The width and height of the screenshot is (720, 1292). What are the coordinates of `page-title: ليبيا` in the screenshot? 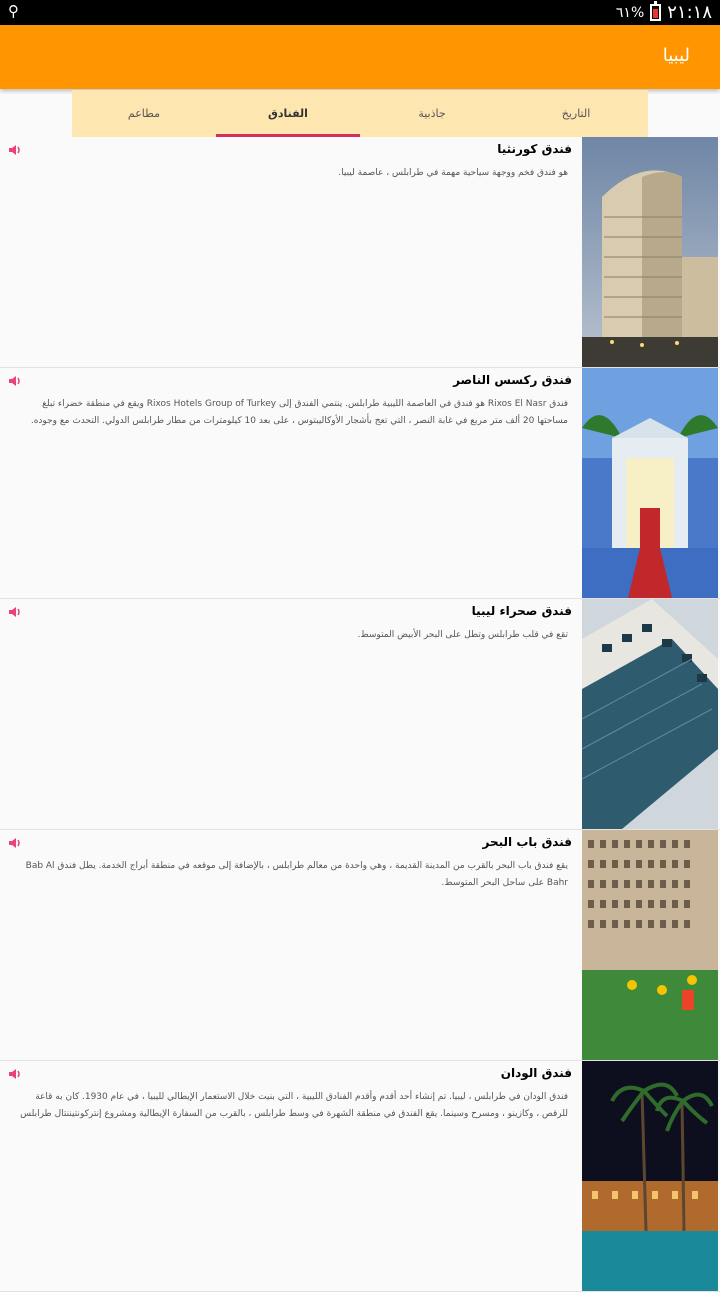 It's located at (676, 55).